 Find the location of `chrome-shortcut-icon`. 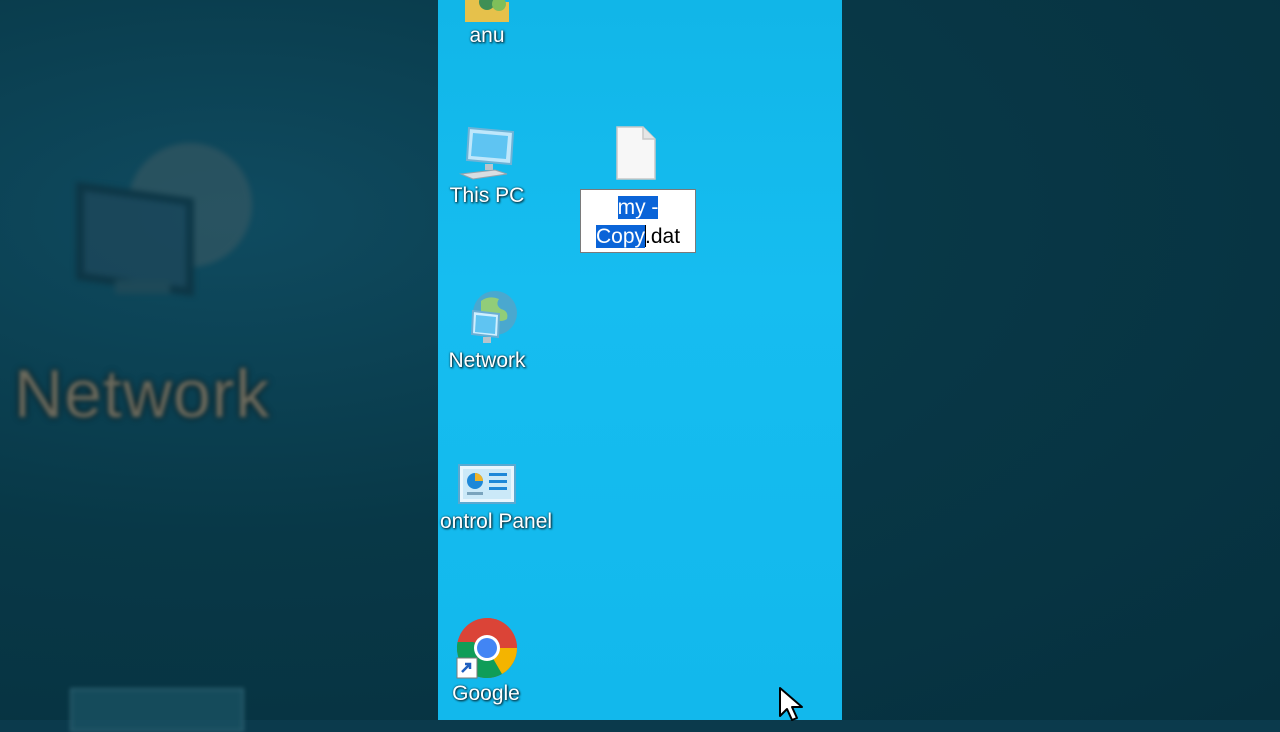

chrome-shortcut-icon is located at coordinates (486, 648).